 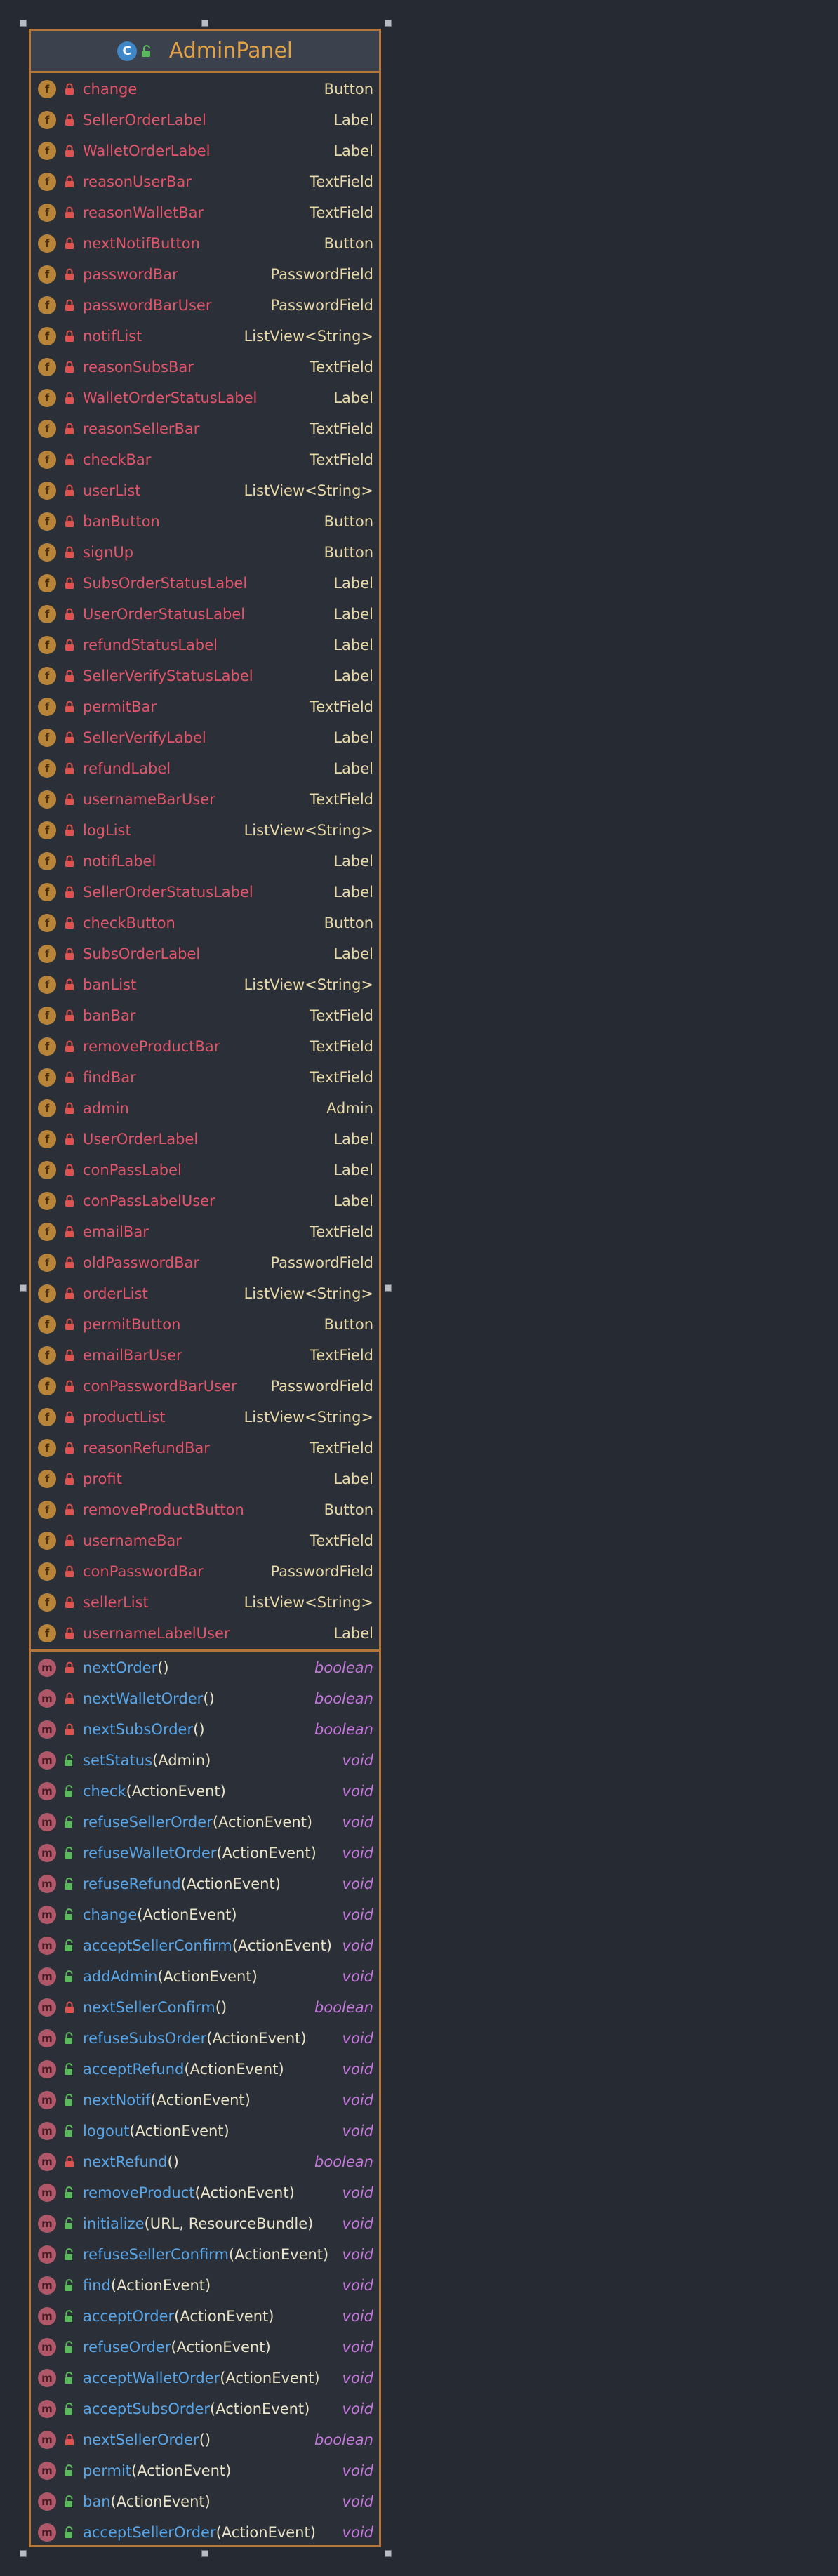 I want to click on field-row: f reasonWalletBar TextField, so click(x=205, y=213).